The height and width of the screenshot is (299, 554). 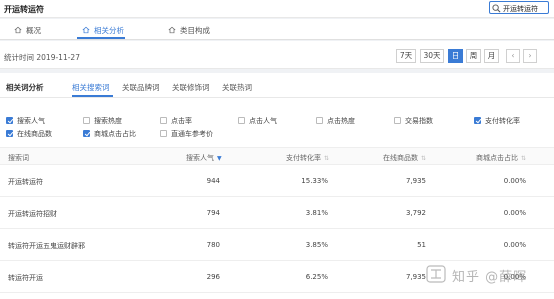 I want to click on column-label: 支付转化率, so click(x=303, y=158).